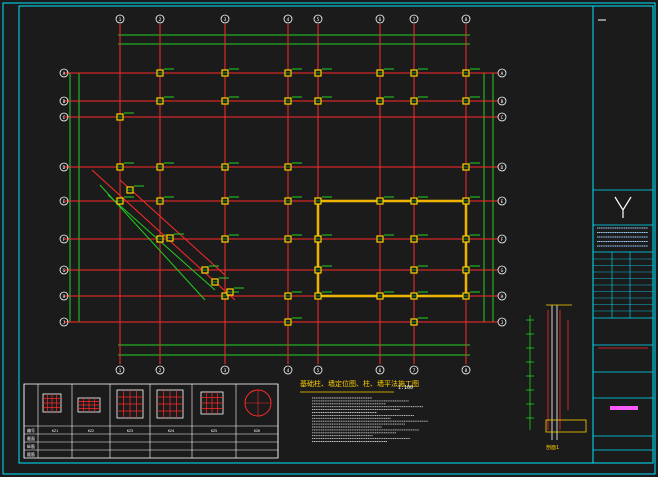 This screenshot has width=658, height=477. I want to click on section-detail, so click(556, 372).